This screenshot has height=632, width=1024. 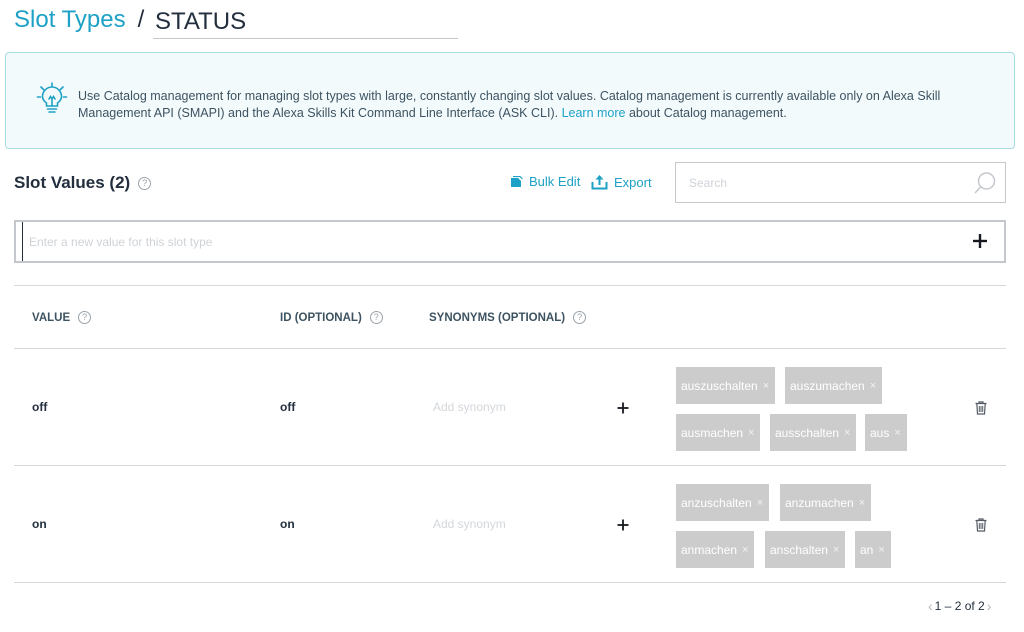 I want to click on search-box, so click(x=840, y=182).